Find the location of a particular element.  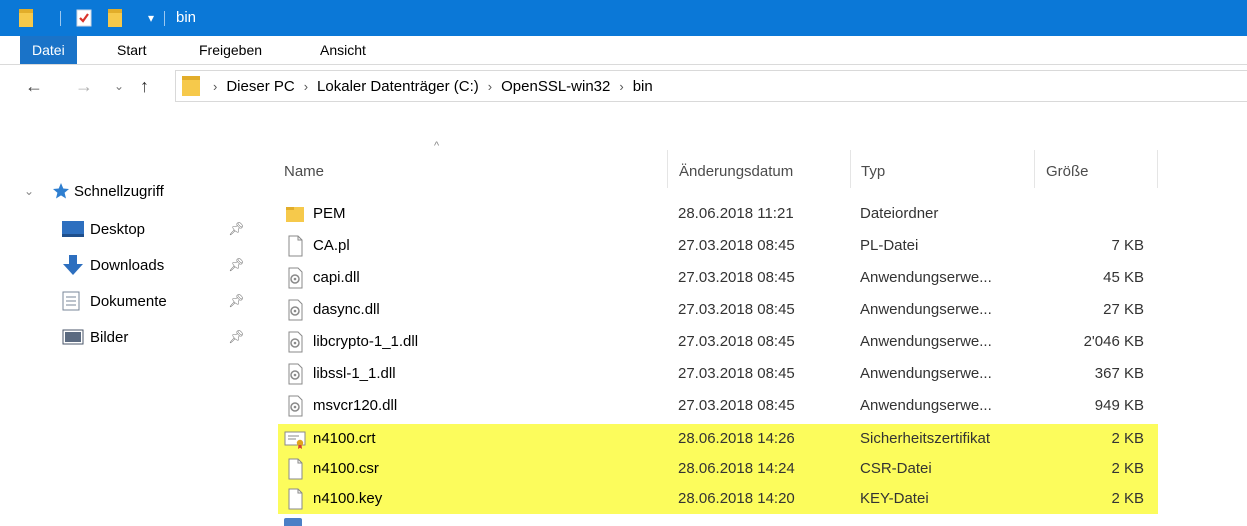

breadcrumb-drive-c: Lokaler Datenträger (C:) is located at coordinates (398, 86).